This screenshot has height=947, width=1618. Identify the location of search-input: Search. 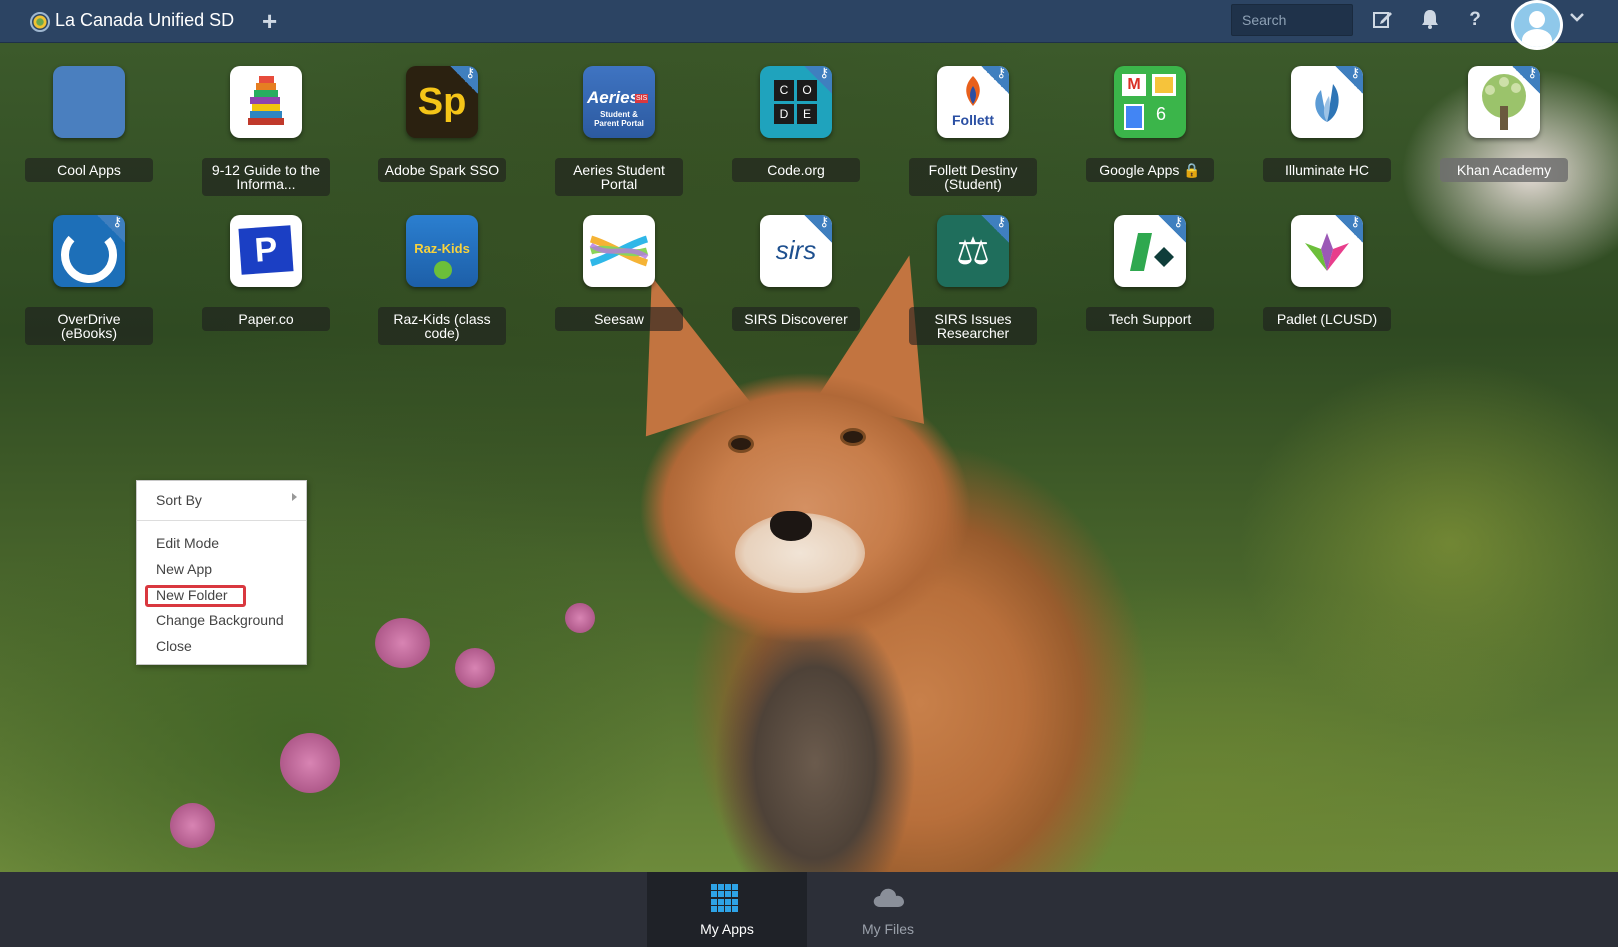
(1292, 20).